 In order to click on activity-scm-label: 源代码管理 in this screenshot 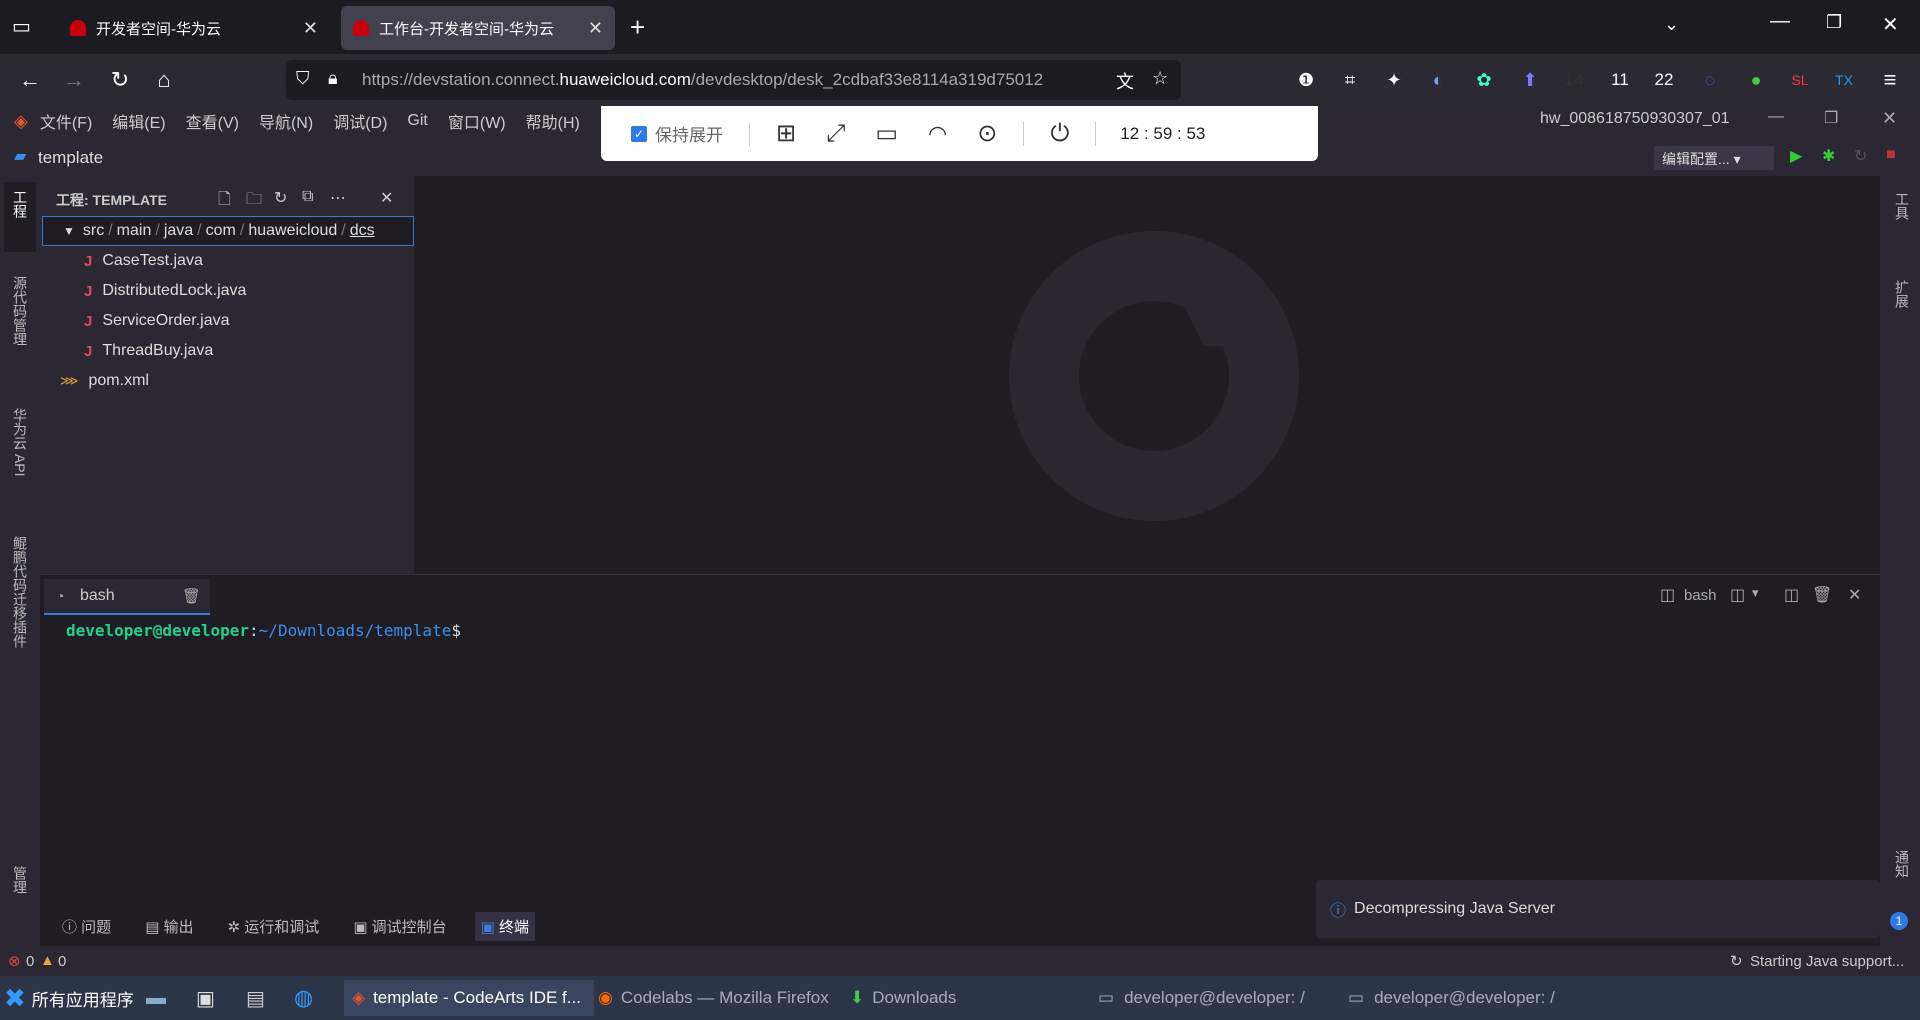, I will do `click(20, 311)`.